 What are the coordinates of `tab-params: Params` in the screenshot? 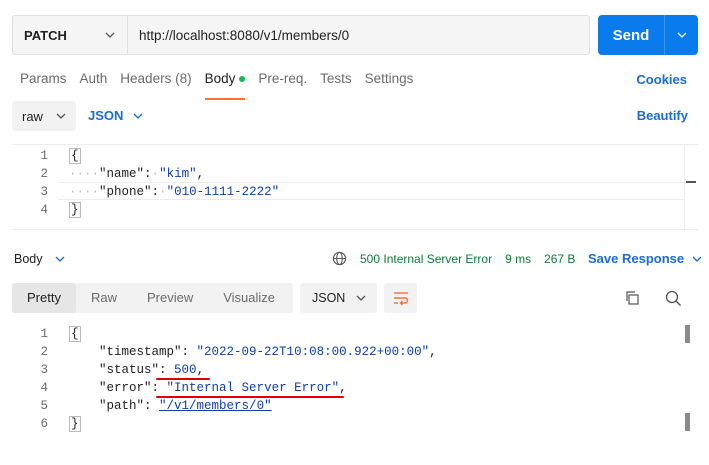 It's located at (43, 82).